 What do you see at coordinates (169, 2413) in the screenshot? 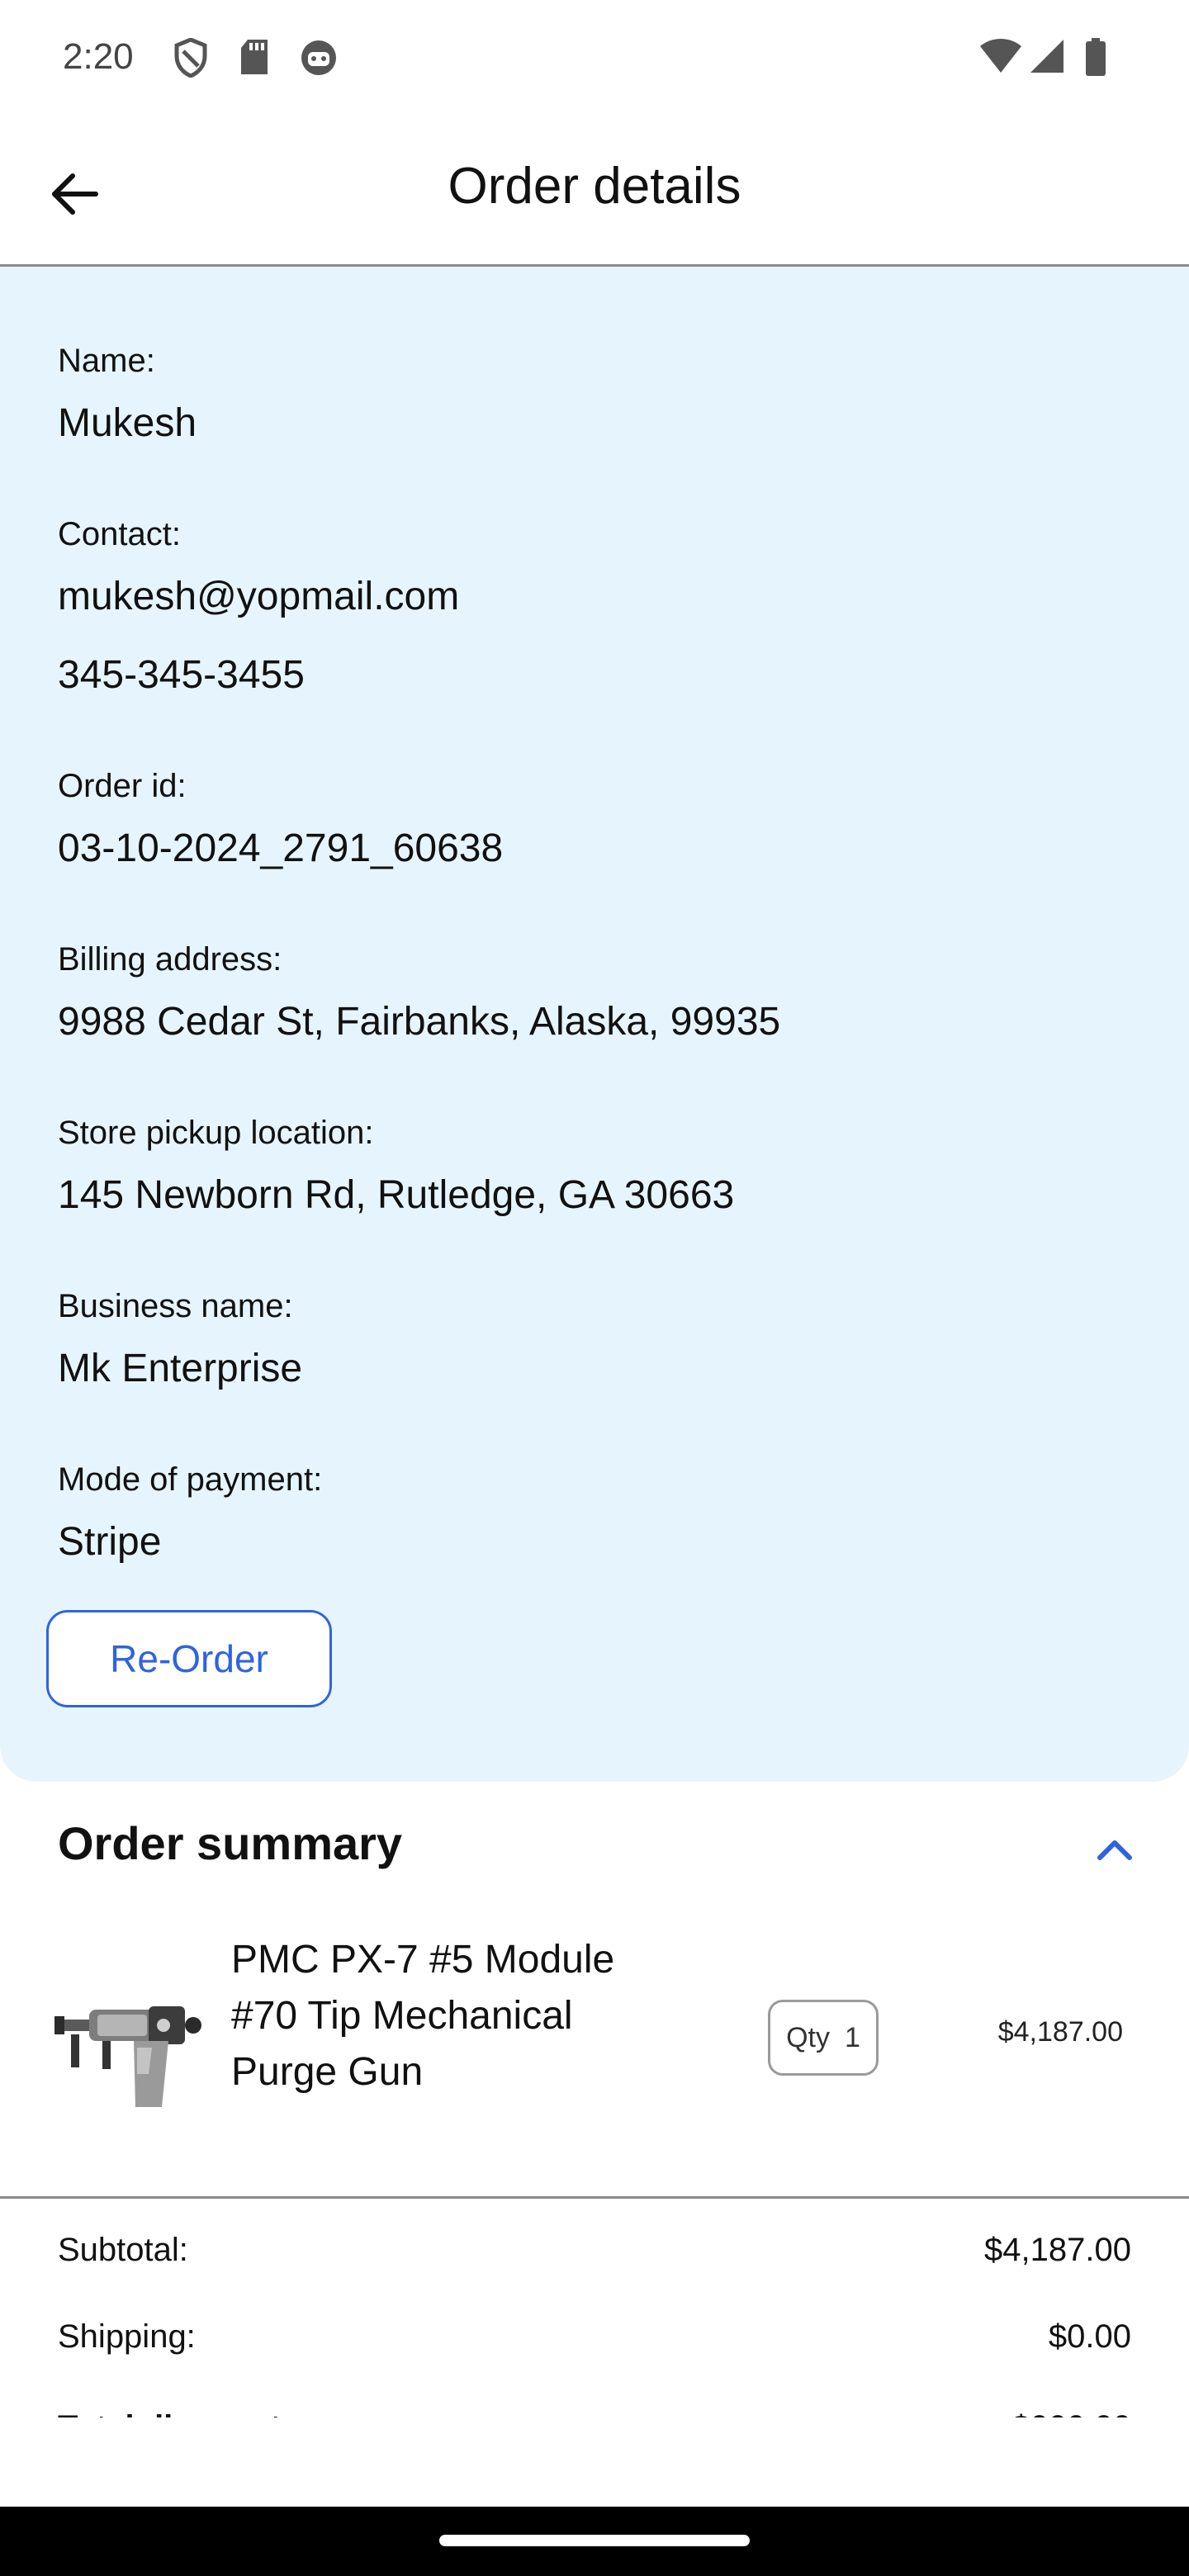
I see `clipped-total-label: Total discount` at bounding box center [169, 2413].